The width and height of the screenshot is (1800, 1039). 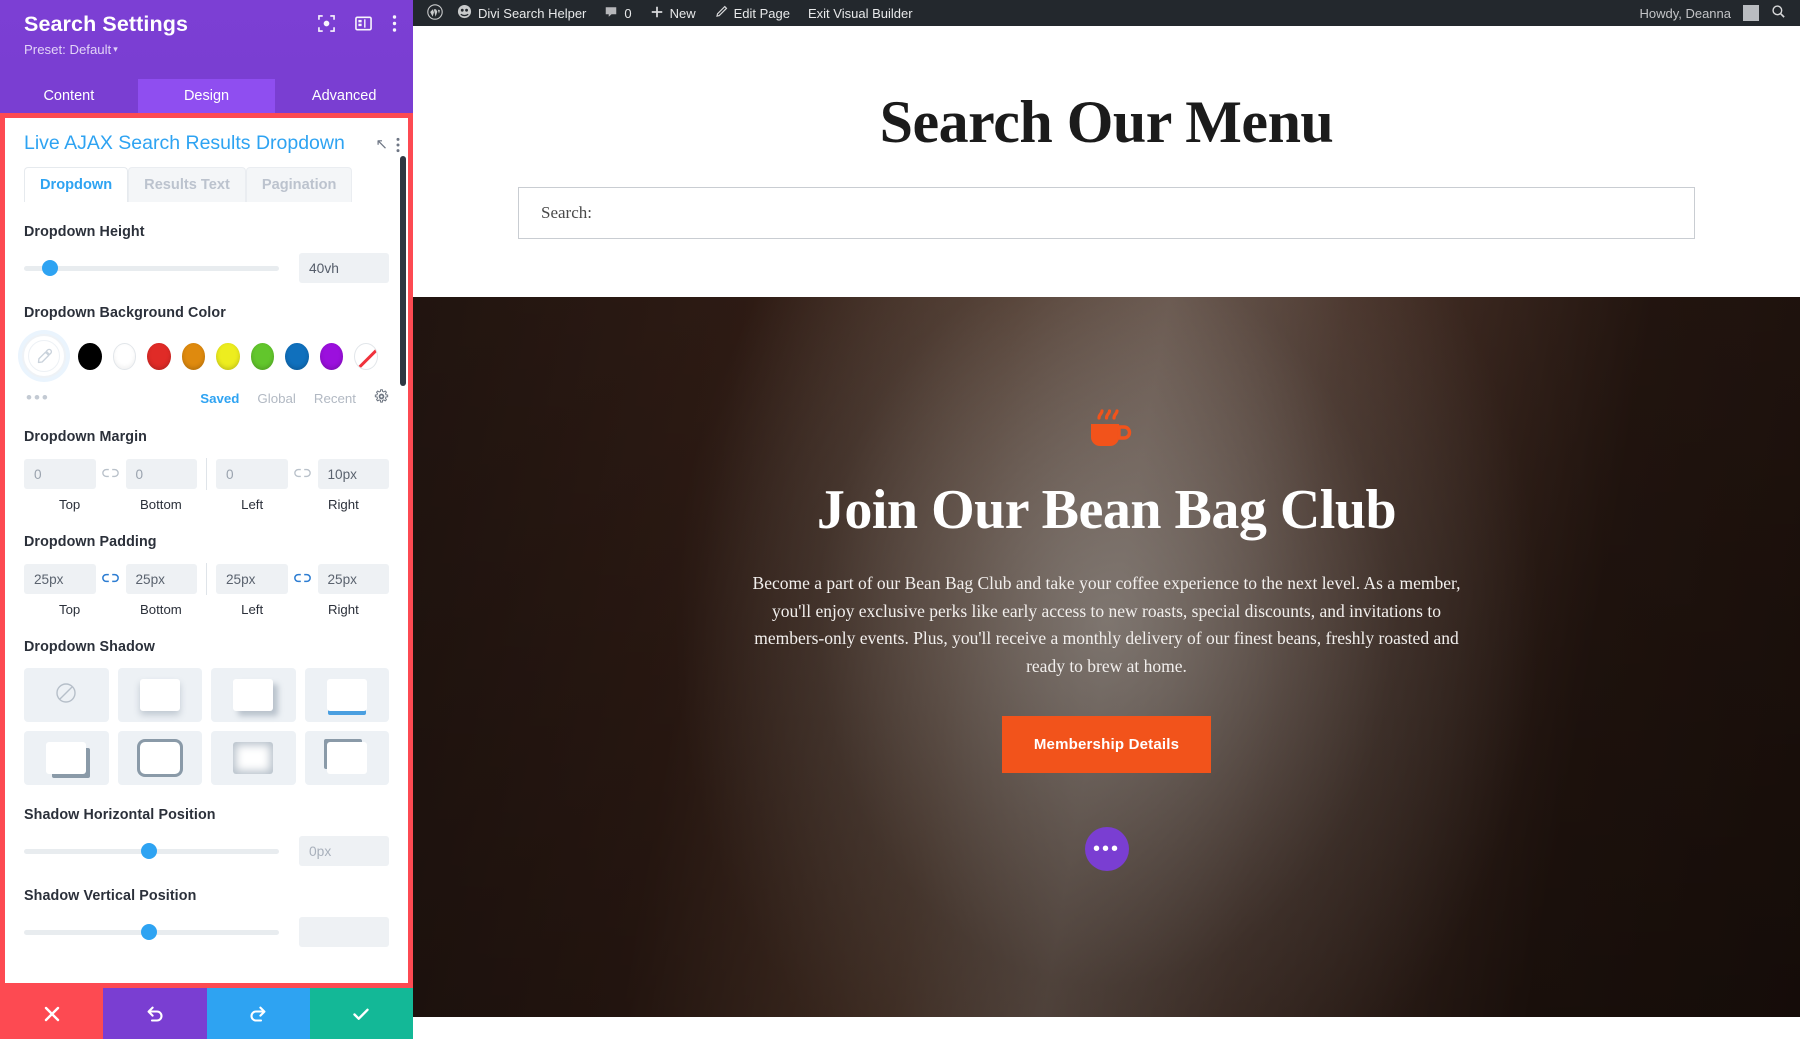 I want to click on padding-bottom-input: 25px, so click(x=161, y=579).